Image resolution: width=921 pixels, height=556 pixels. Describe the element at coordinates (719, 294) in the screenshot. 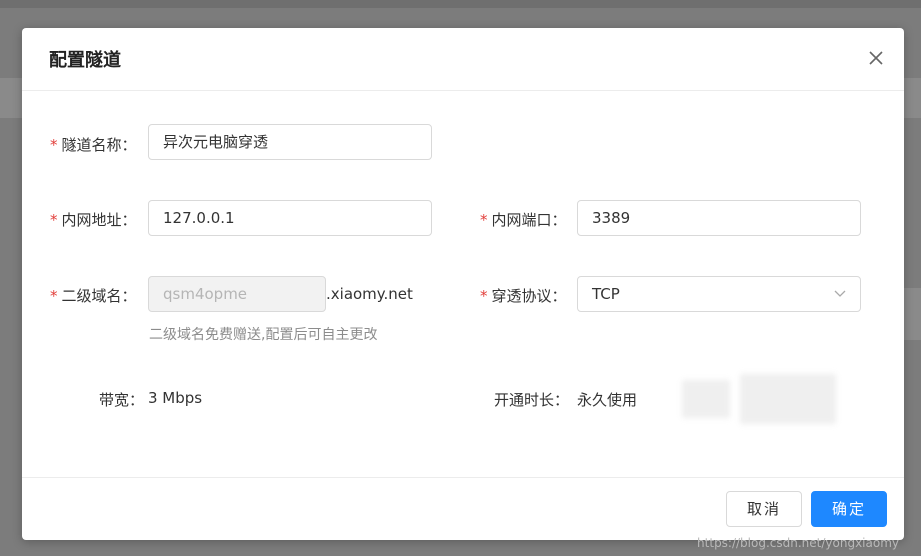

I see `protocol-select: TCP` at that location.